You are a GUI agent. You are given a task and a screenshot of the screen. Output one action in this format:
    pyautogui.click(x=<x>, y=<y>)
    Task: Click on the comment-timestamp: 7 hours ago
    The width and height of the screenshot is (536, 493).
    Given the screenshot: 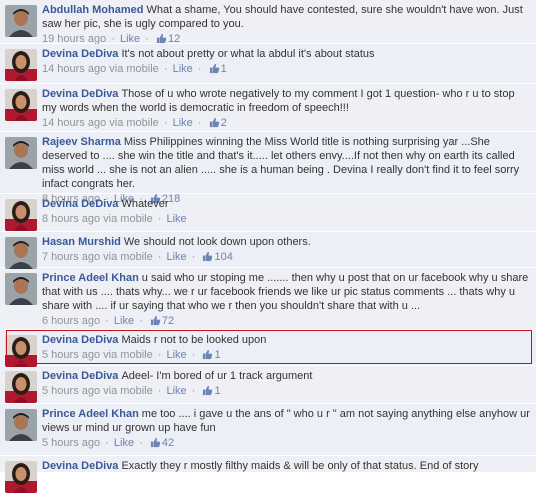 What is the action you would take?
    pyautogui.click(x=71, y=257)
    